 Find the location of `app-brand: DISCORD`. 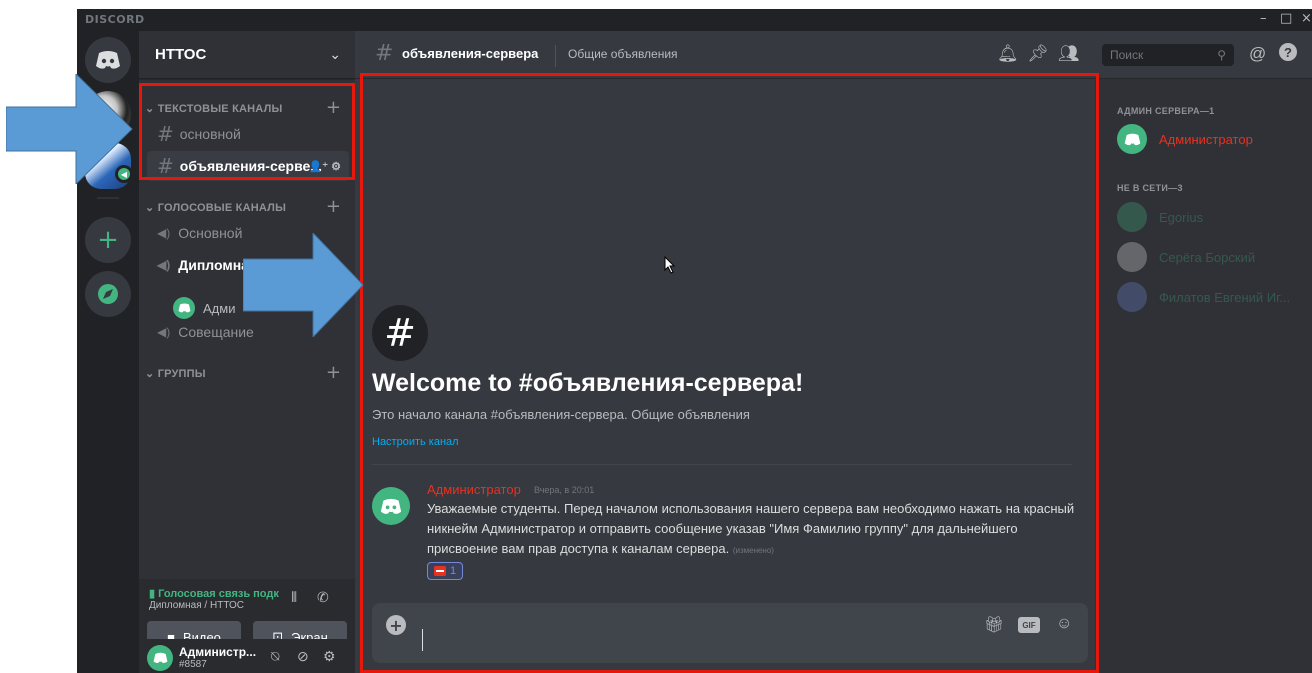

app-brand: DISCORD is located at coordinates (115, 19).